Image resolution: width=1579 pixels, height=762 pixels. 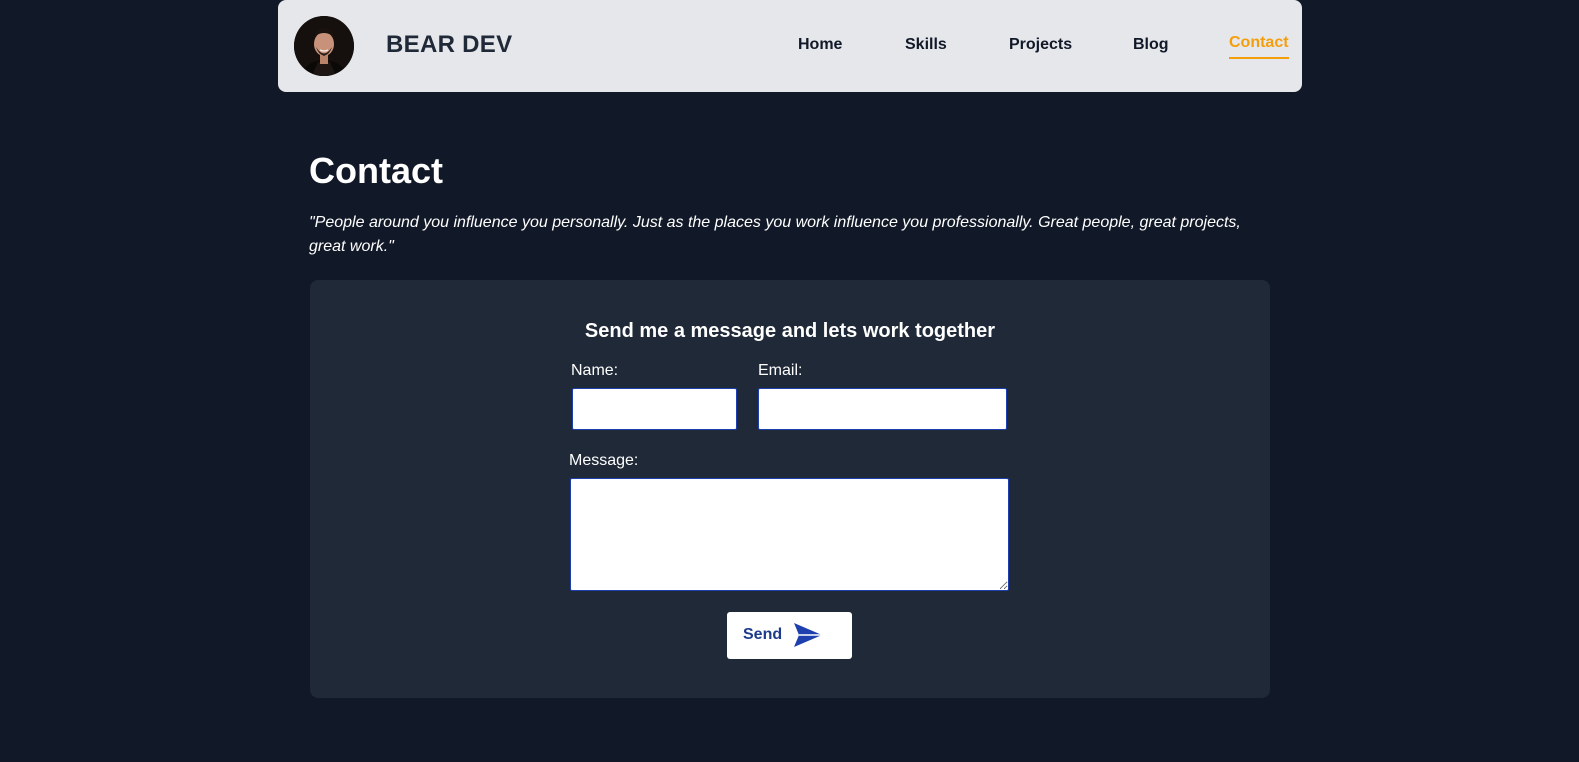 What do you see at coordinates (763, 634) in the screenshot?
I see `send-button-label: Send` at bounding box center [763, 634].